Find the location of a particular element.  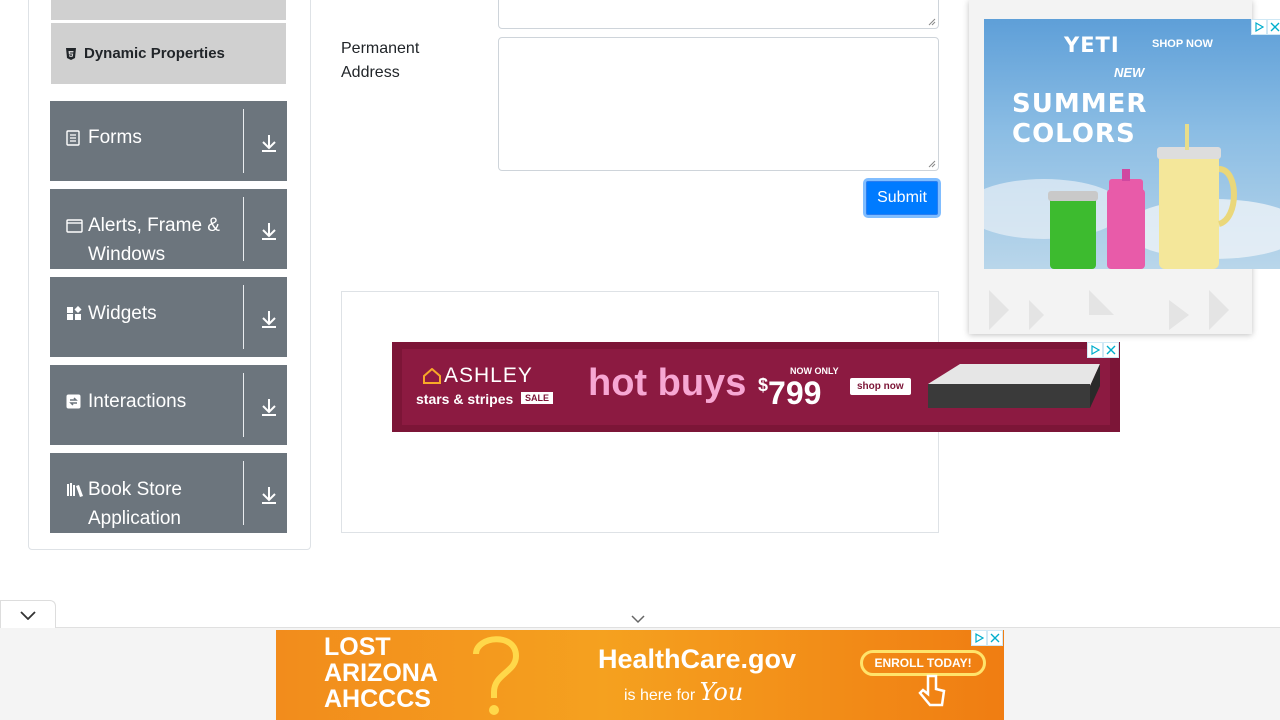

window-icon is located at coordinates (77, 225).